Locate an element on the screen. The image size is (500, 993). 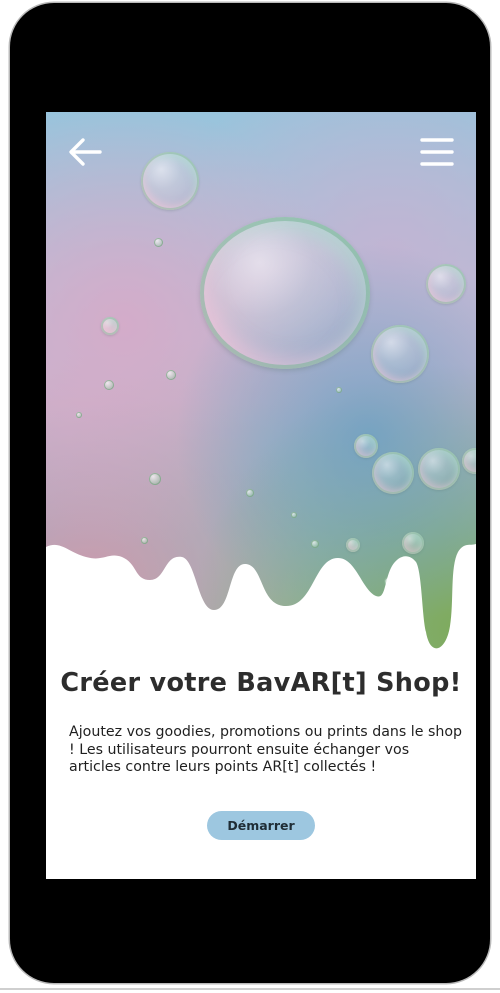
menu-button is located at coordinates (437, 153).